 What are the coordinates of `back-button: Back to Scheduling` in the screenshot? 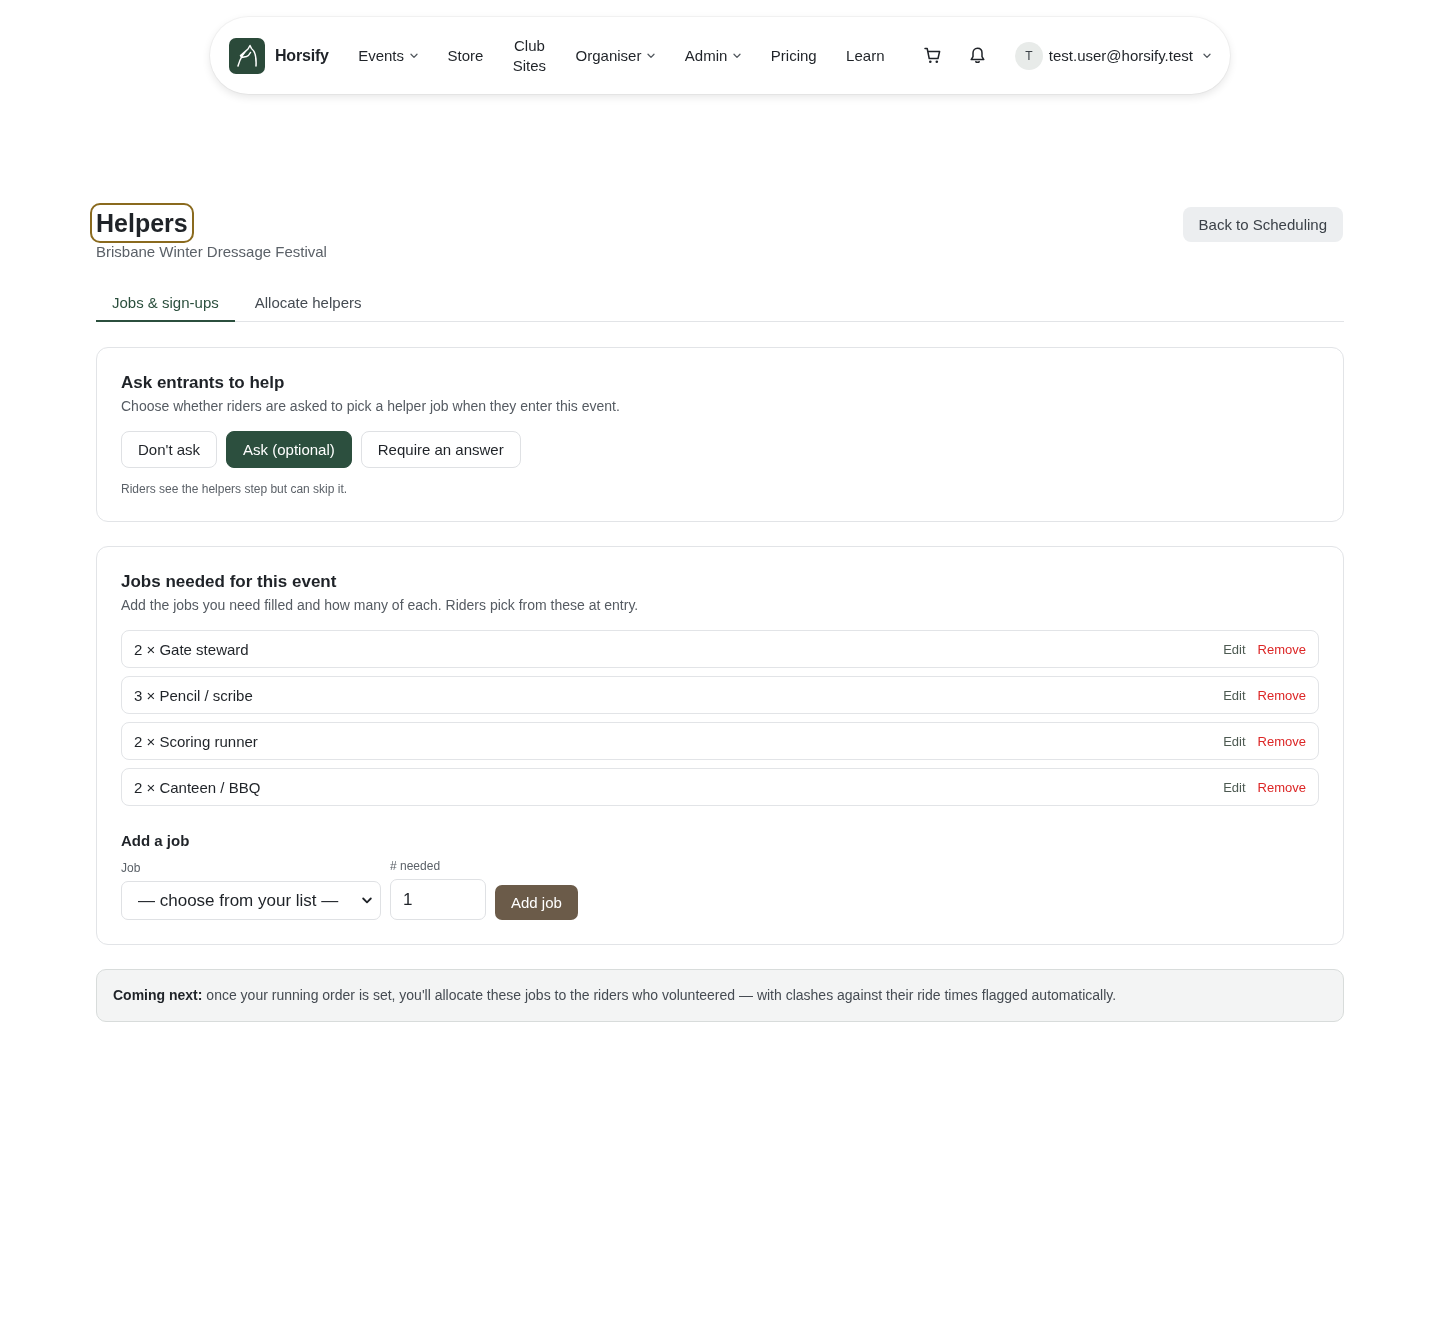 It's located at (1262, 224).